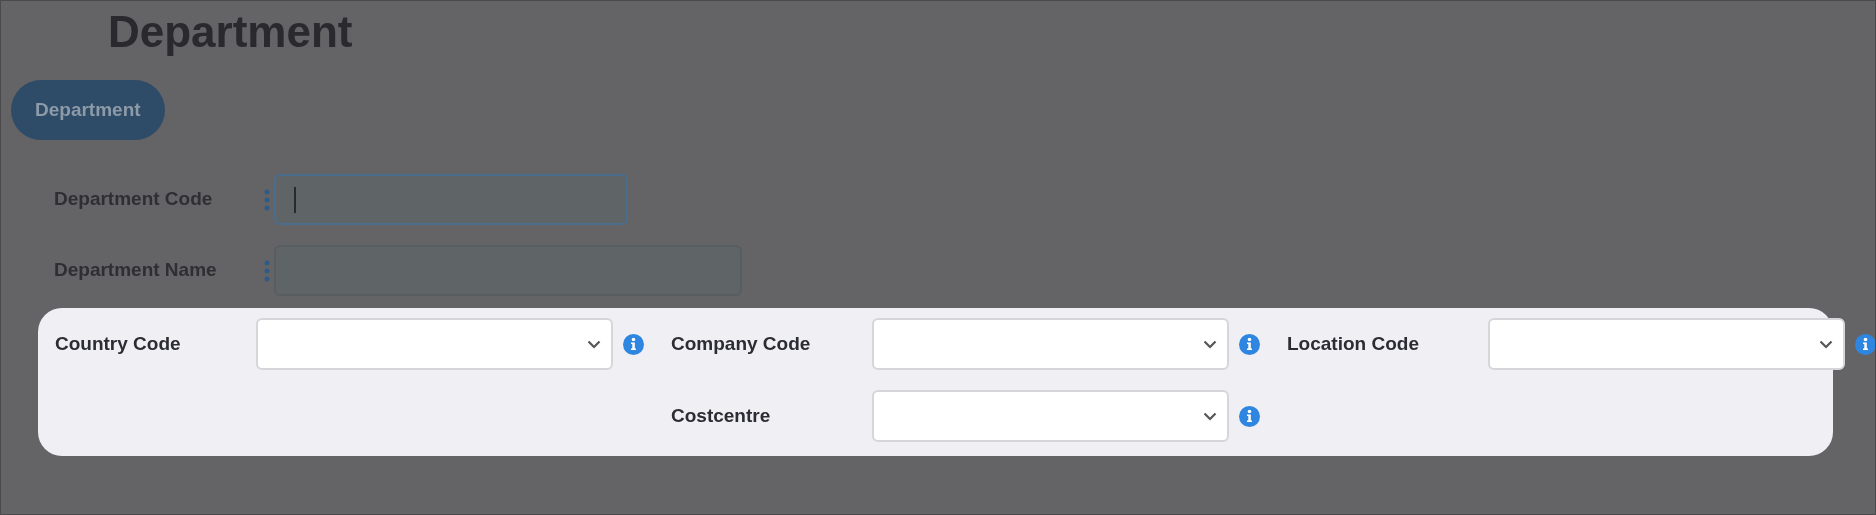  What do you see at coordinates (741, 343) in the screenshot?
I see `field-label: Company Code` at bounding box center [741, 343].